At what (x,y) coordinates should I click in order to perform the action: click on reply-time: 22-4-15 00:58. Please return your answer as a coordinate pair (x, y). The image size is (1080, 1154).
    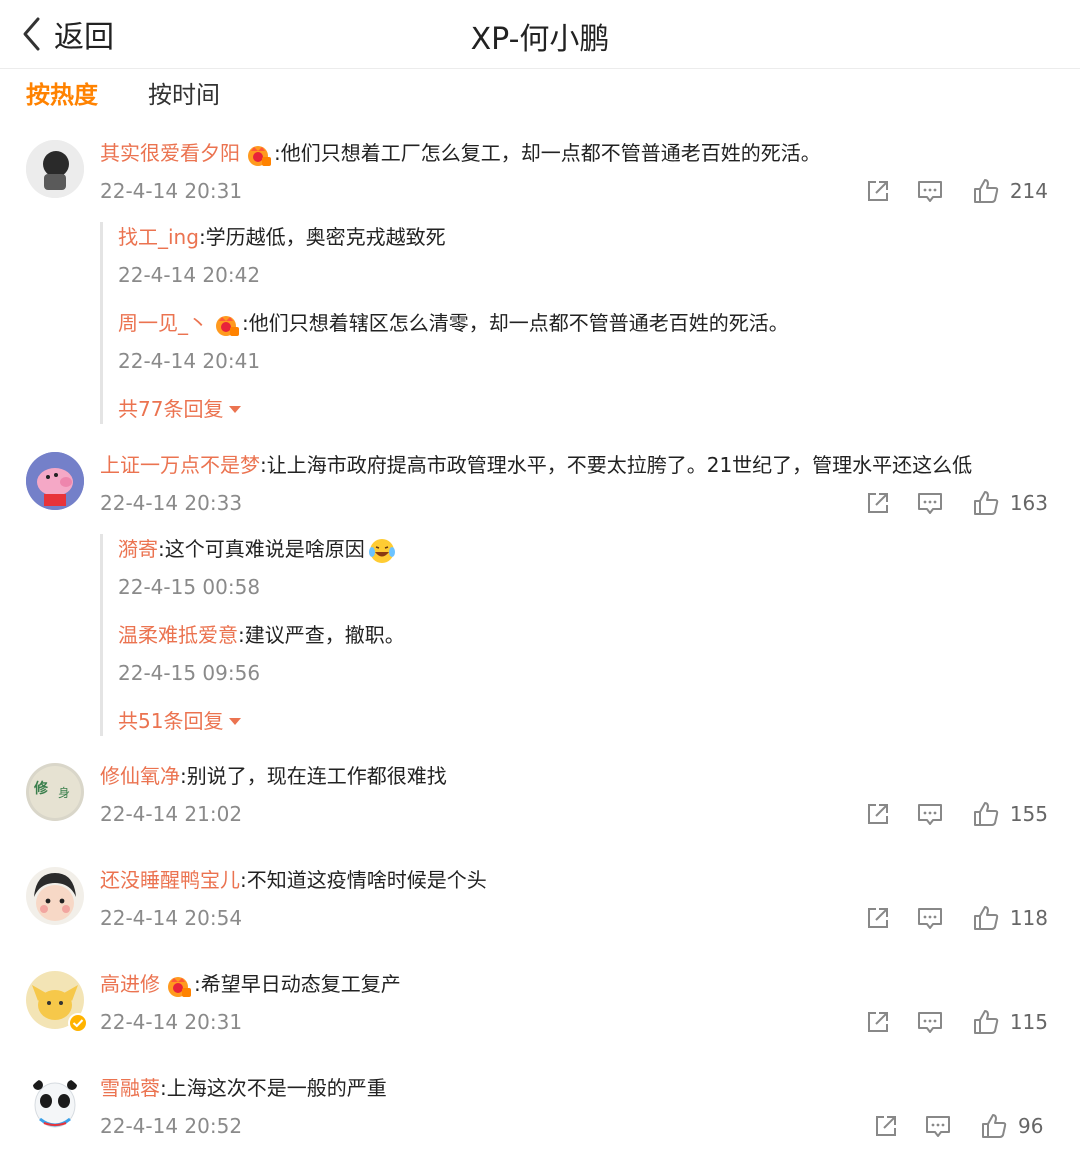
    Looking at the image, I should click on (189, 587).